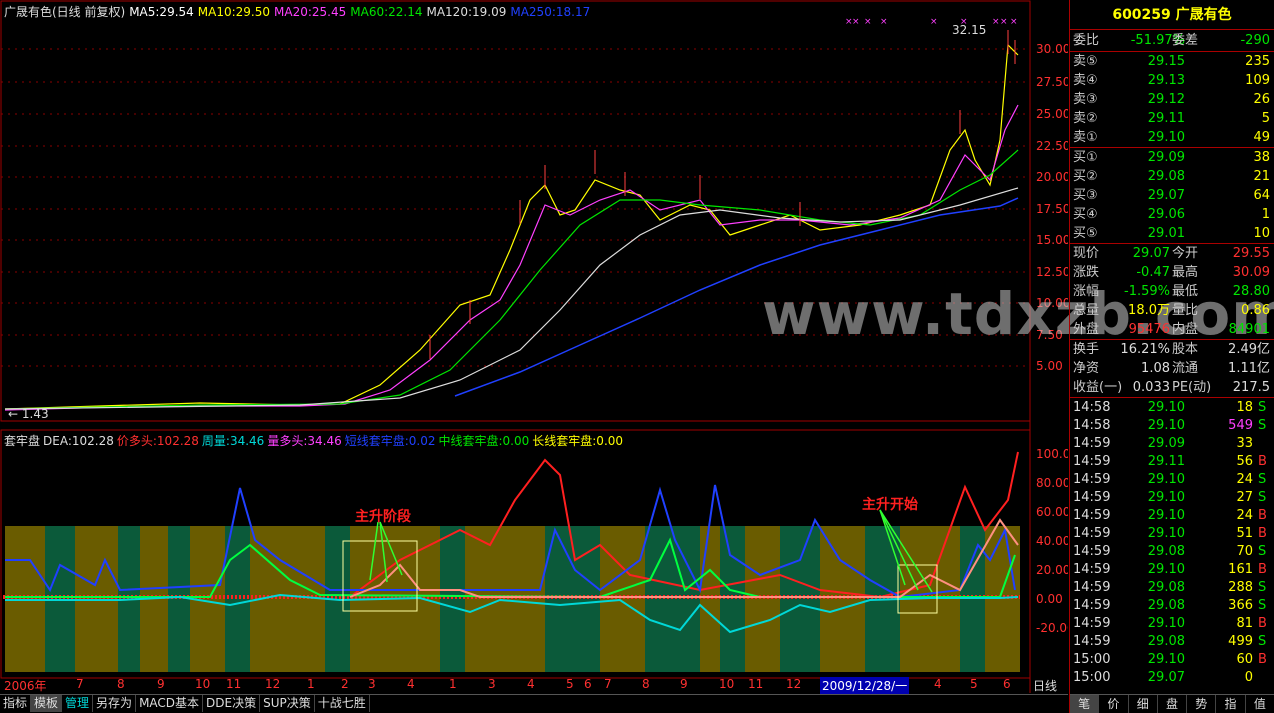 This screenshot has width=1274, height=713. Describe the element at coordinates (1049, 599) in the screenshot. I see `indicator-tick-label: 0.00` at that location.